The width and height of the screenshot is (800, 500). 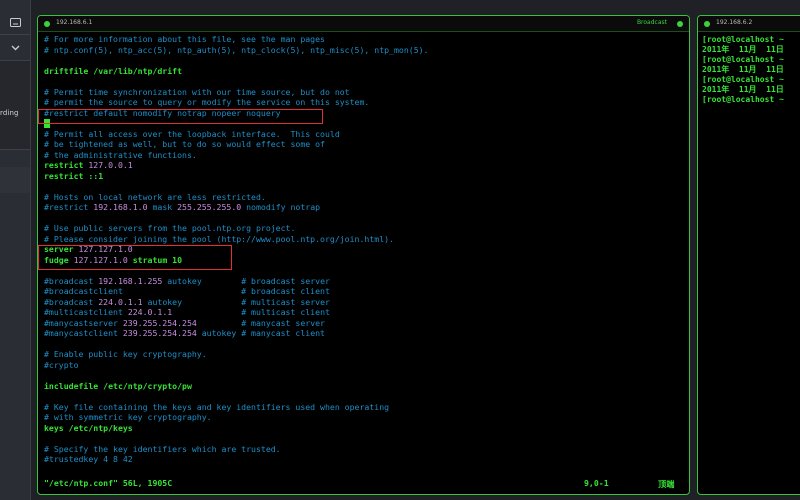 I want to click on line-text: driftfile /var/lib/ntp/drift, so click(x=113, y=70).